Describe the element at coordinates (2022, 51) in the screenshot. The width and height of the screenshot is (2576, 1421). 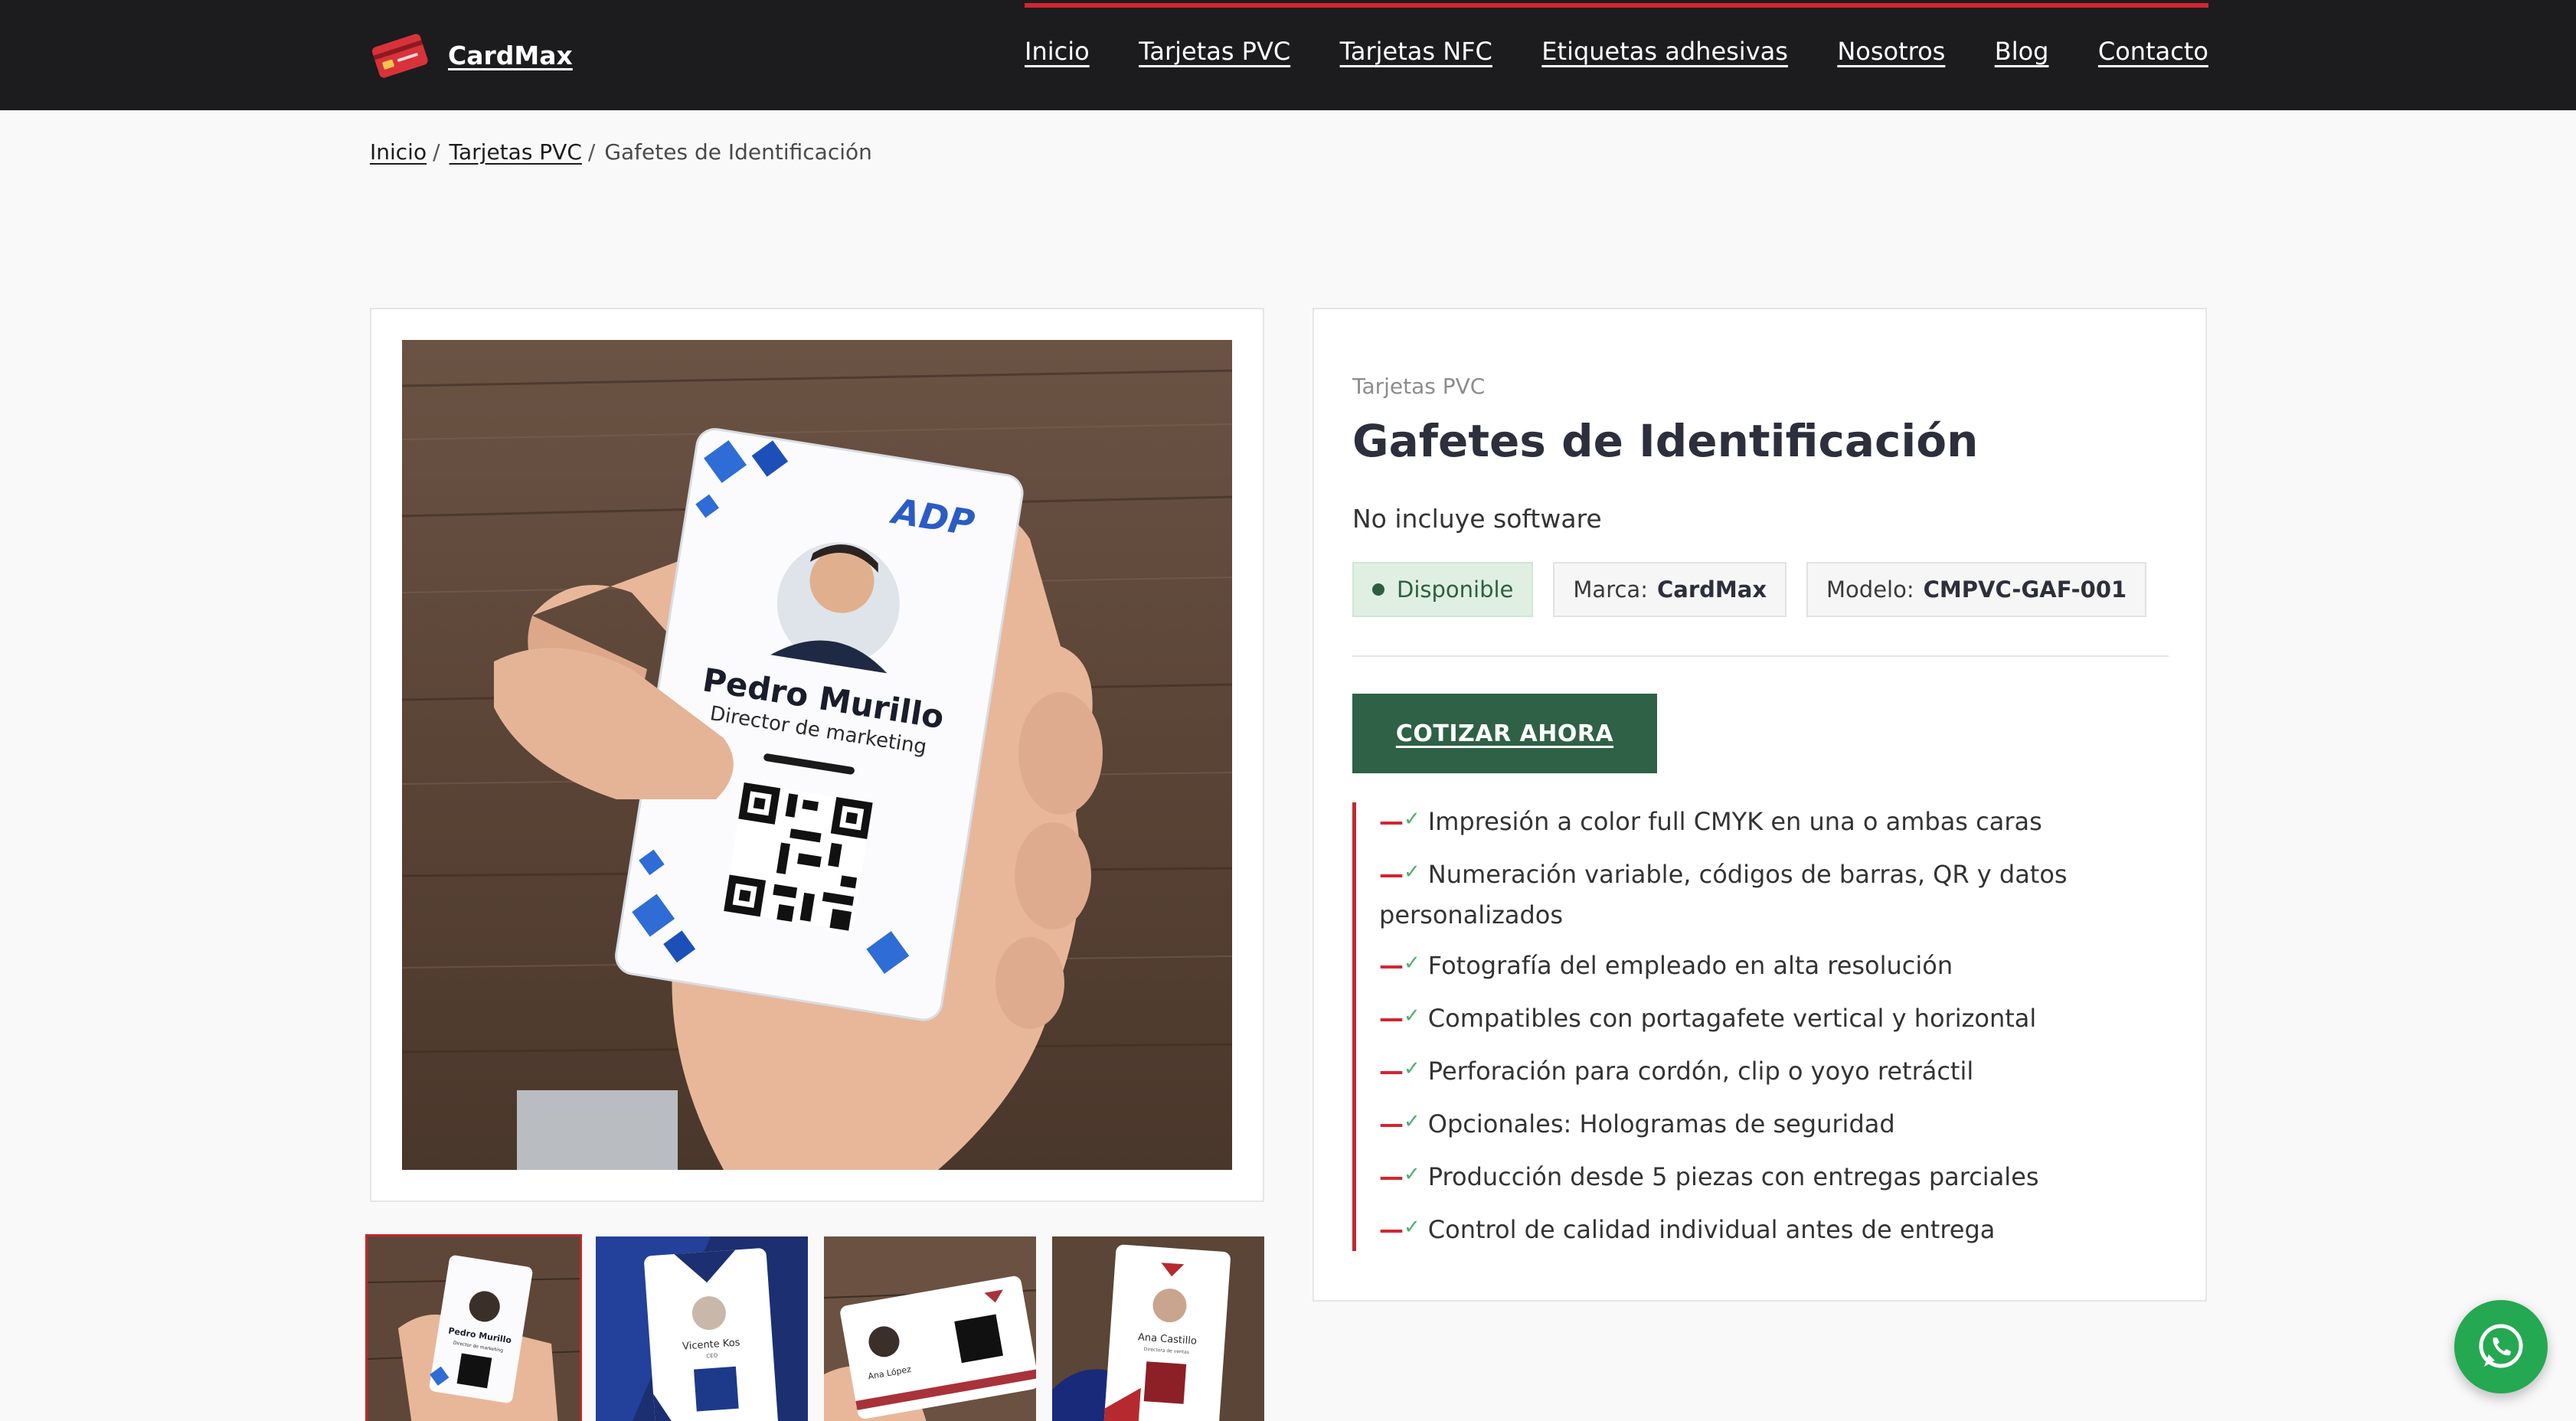
I see `nav-blog: Blog` at that location.